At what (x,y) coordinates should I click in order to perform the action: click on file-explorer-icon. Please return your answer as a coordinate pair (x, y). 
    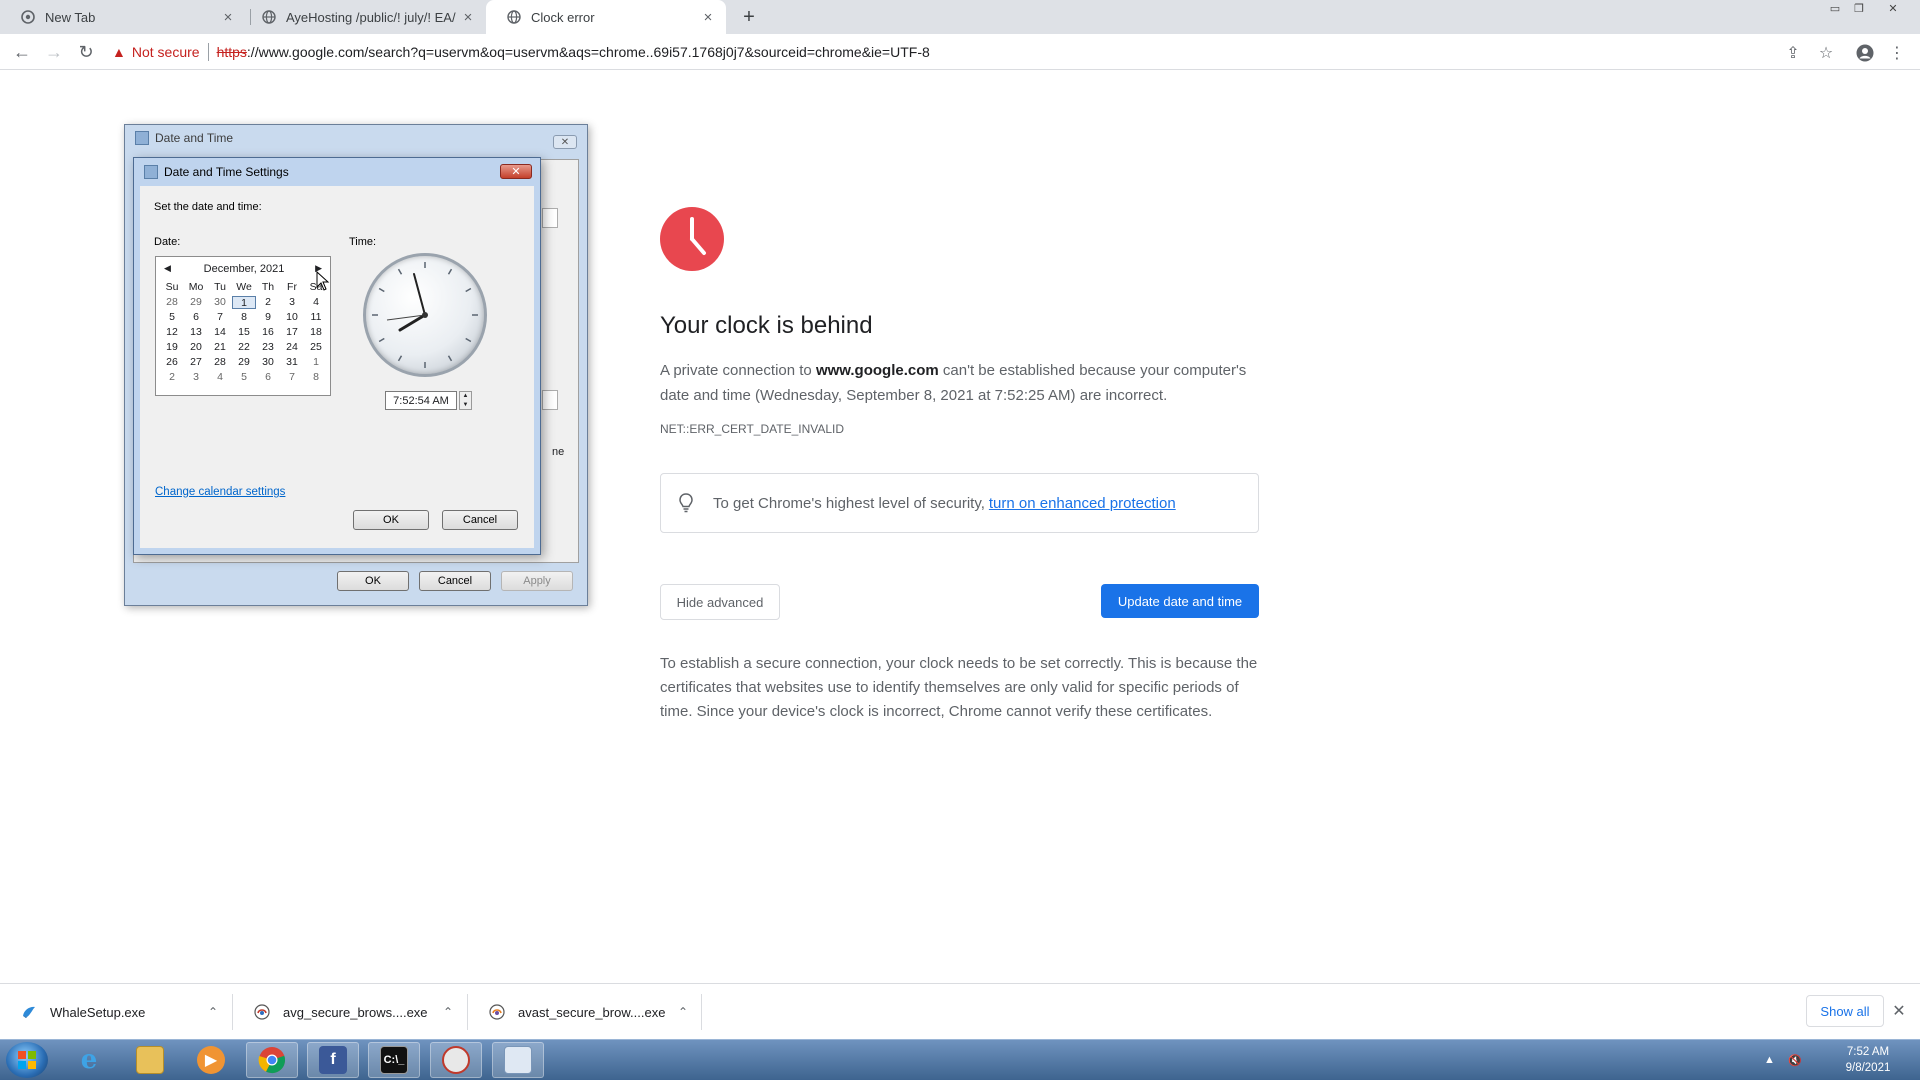
    Looking at the image, I should click on (150, 1060).